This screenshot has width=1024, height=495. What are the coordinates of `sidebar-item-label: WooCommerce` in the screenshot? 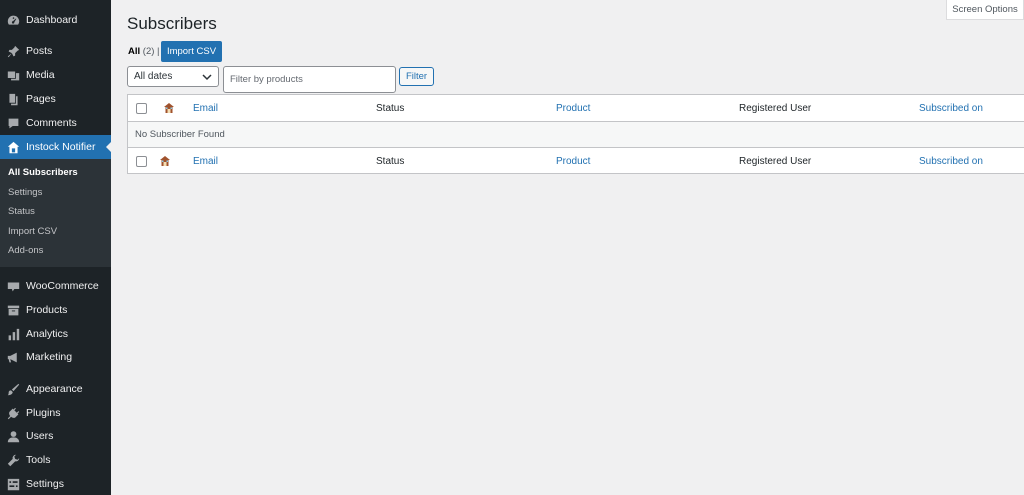 It's located at (62, 286).